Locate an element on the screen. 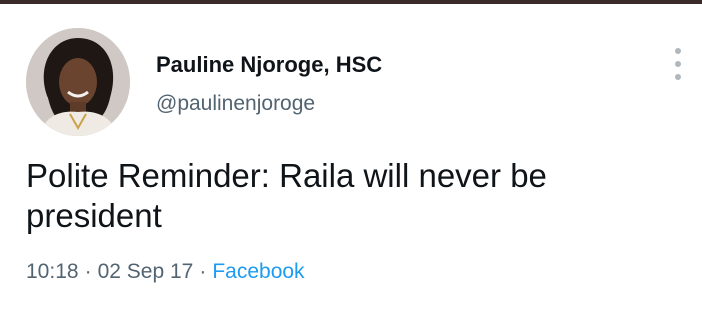 This screenshot has width=702, height=312. avatar is located at coordinates (78, 82).